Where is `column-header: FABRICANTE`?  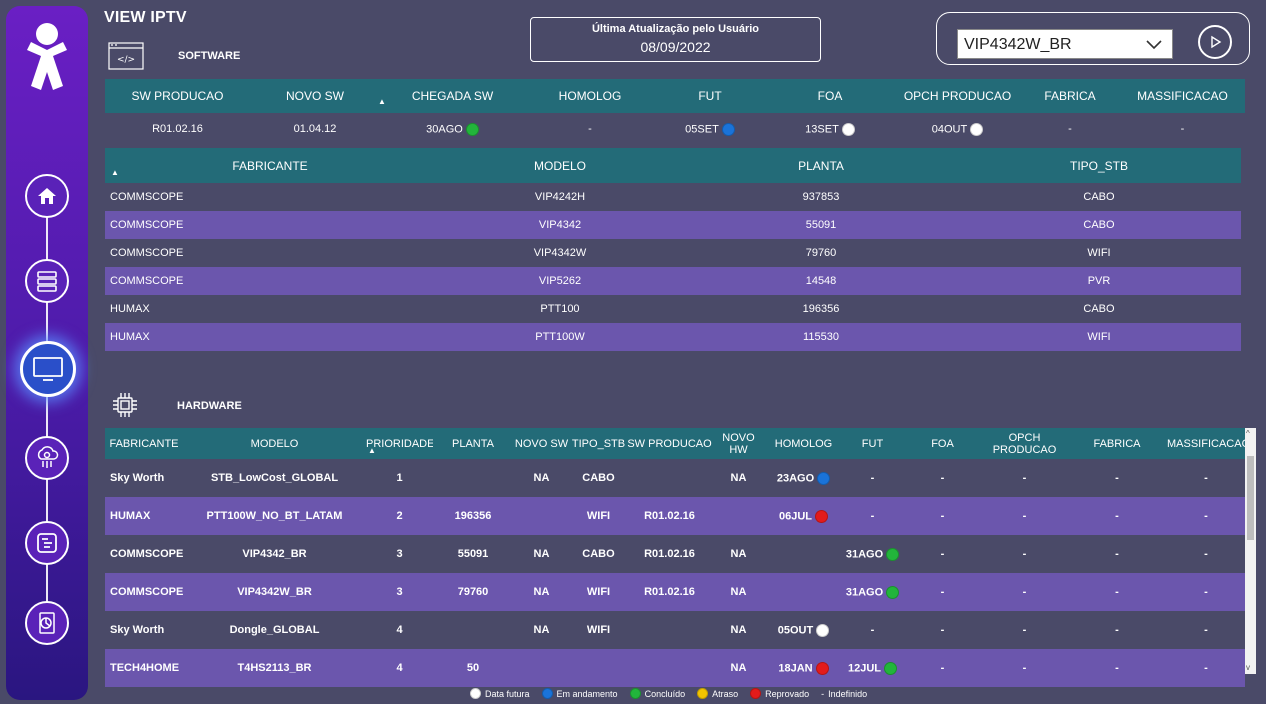
column-header: FABRICANTE is located at coordinates (144, 443).